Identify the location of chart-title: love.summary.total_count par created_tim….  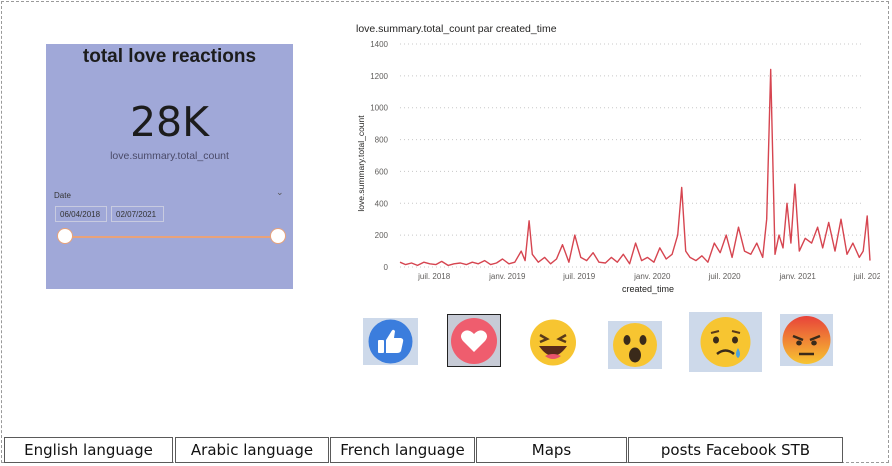
(456, 29).